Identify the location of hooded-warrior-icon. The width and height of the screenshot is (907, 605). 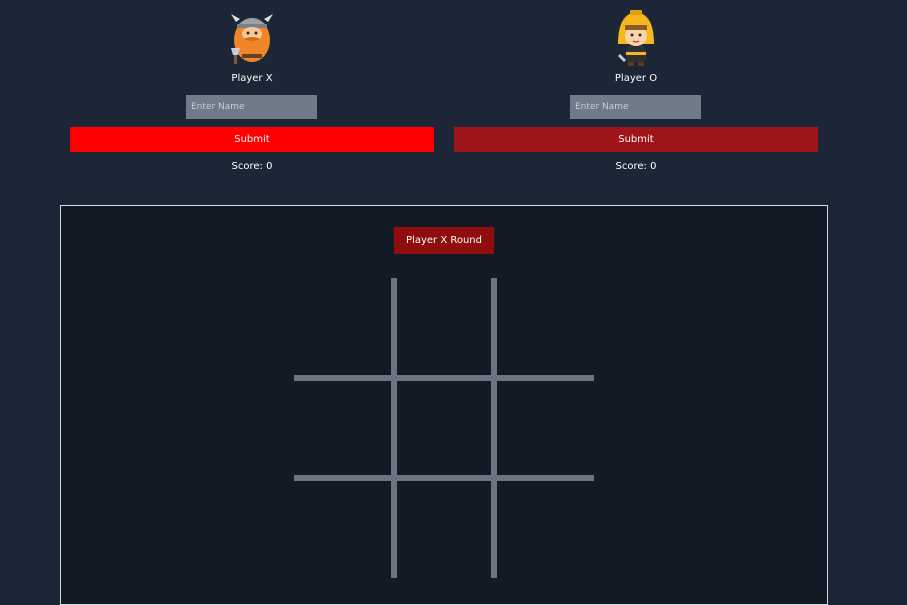
(636, 38).